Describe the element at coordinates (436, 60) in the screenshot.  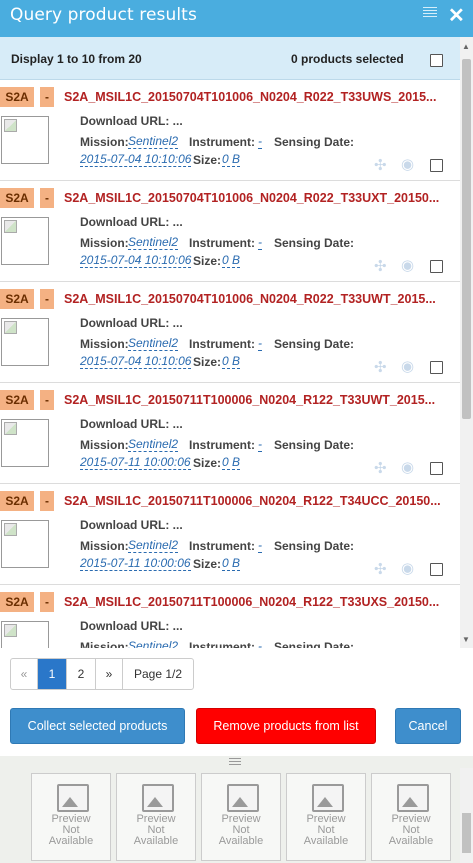
I see `select-all-checkbox` at that location.